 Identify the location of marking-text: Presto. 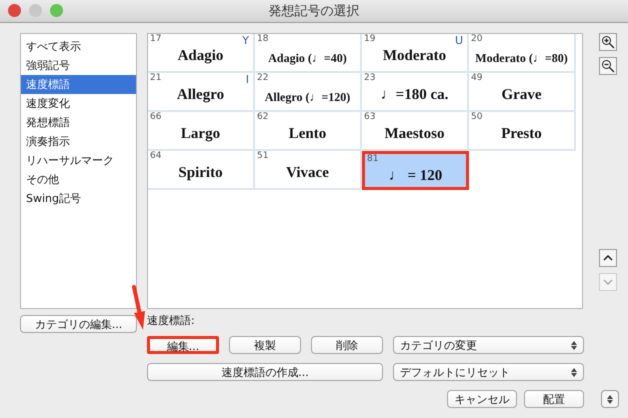
(521, 134).